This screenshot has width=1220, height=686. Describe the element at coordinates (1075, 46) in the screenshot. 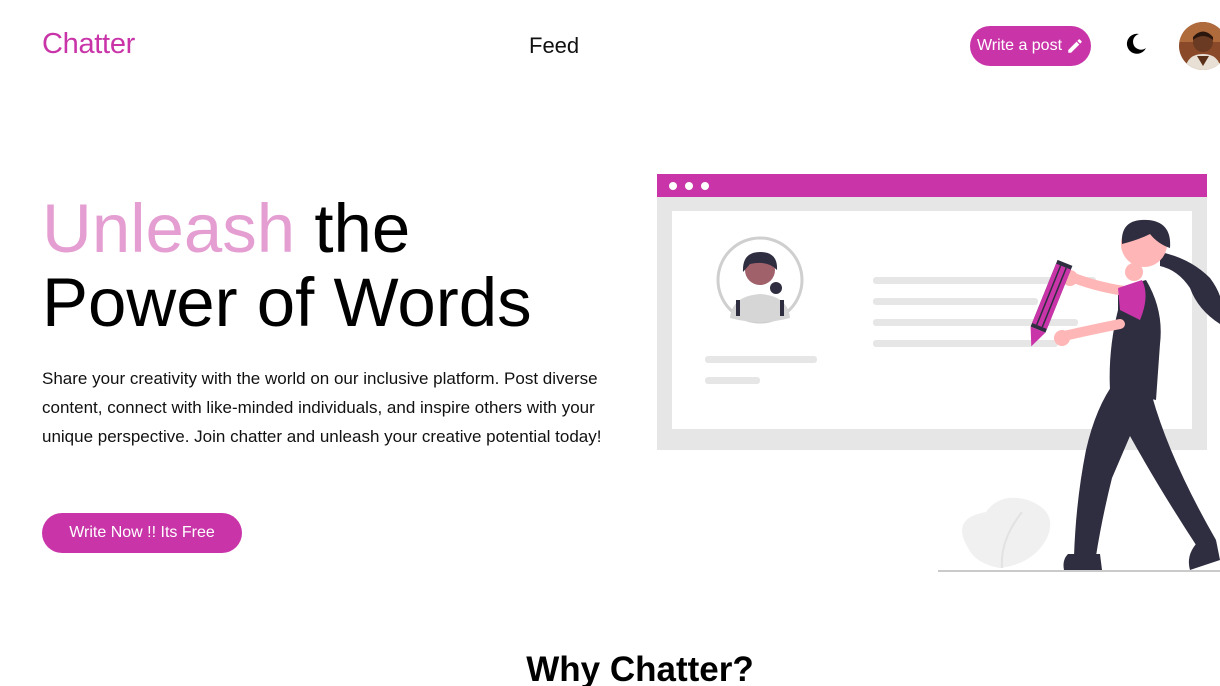

I see `pencil-icon` at that location.